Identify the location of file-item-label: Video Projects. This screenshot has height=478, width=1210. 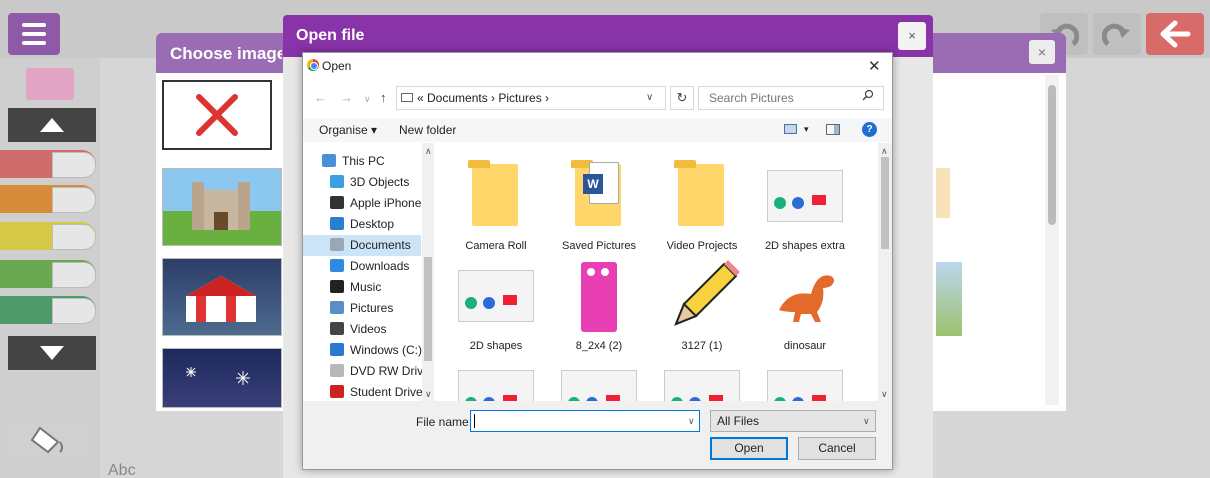
(702, 246).